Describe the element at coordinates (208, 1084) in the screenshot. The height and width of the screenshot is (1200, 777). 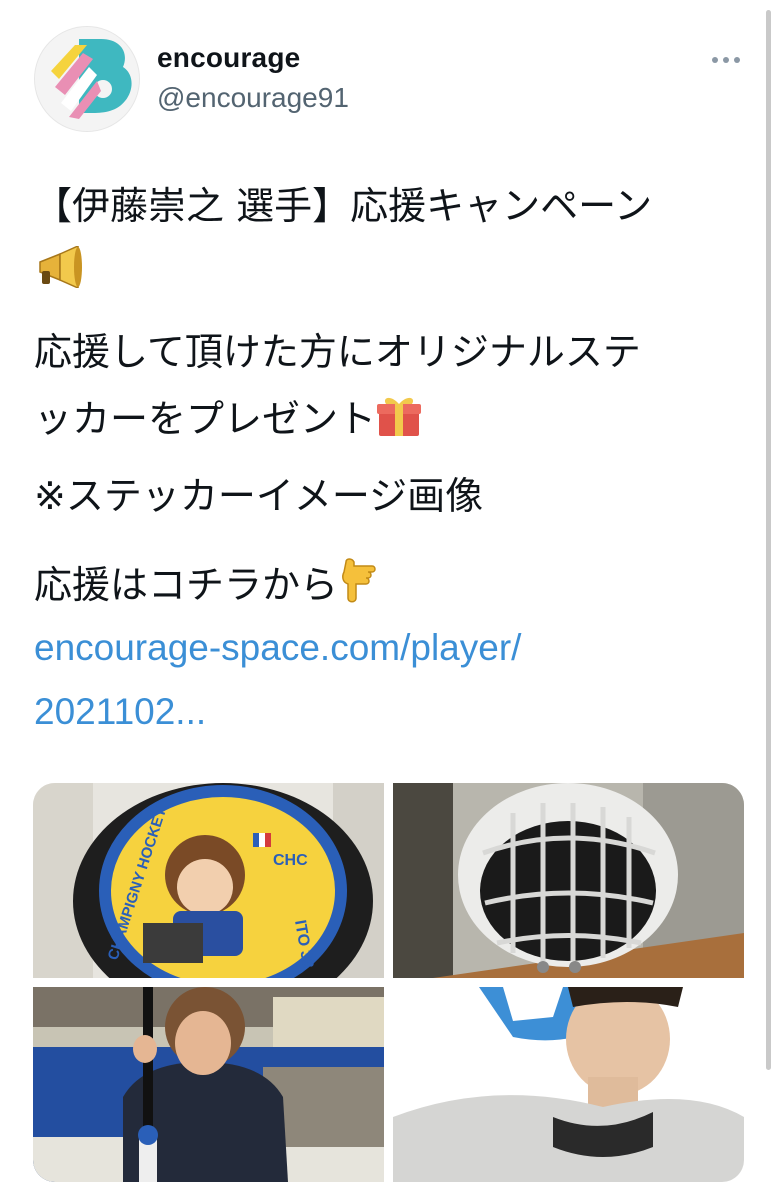
I see `boy-with-stick-photo` at that location.